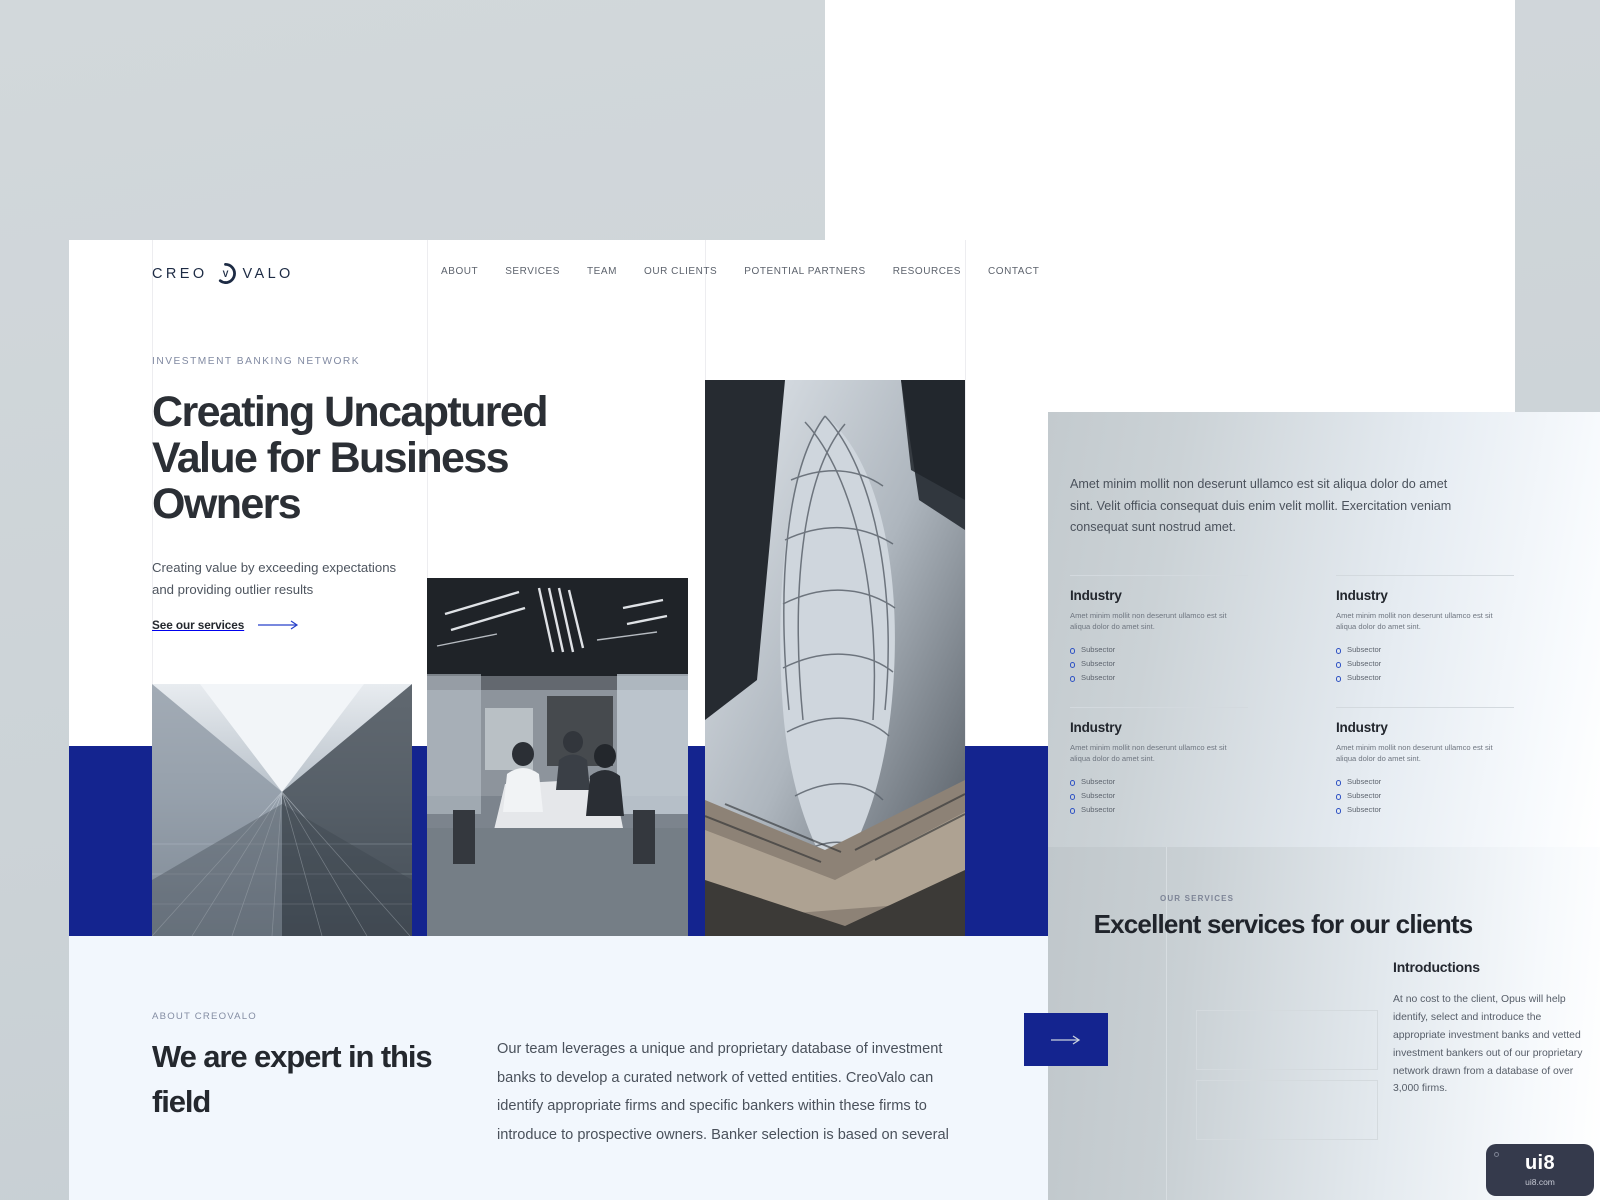 This screenshot has height=1200, width=1600. I want to click on creovalo-circle-v-mark: V, so click(225, 274).